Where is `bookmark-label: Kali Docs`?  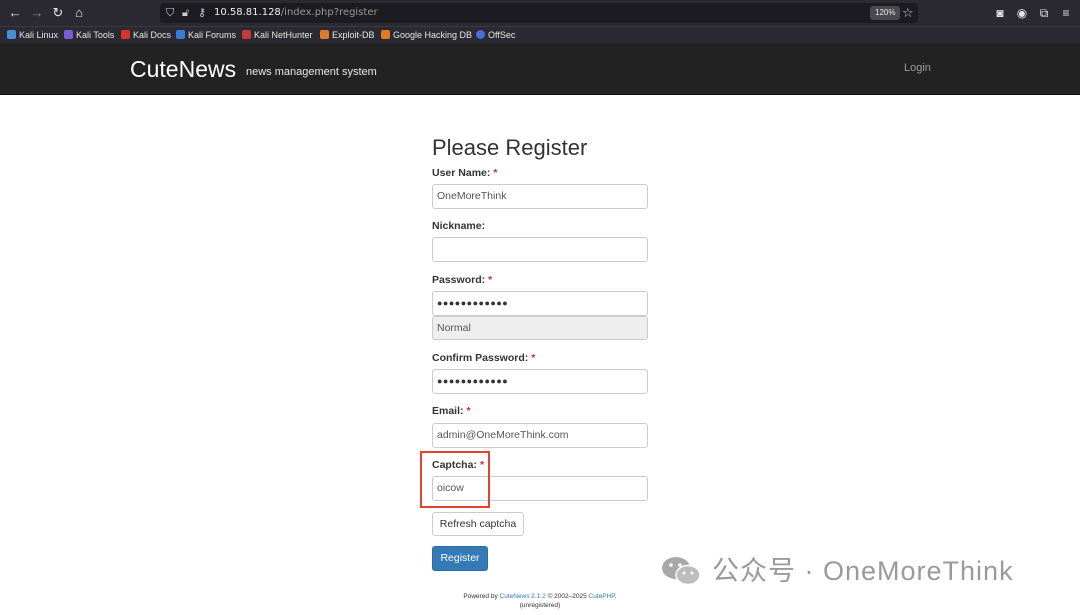 bookmark-label: Kali Docs is located at coordinates (152, 35).